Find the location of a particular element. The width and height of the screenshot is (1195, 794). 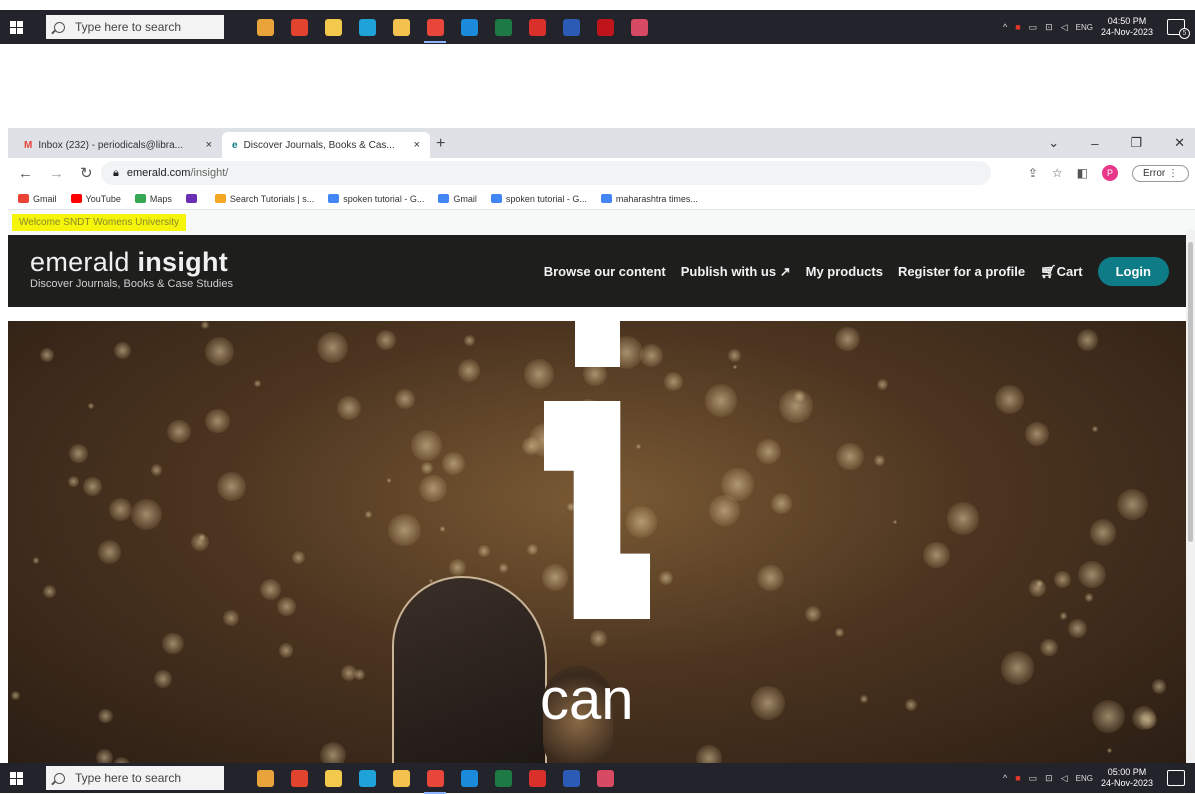

nav-publish-with-us: Publish with us ↗ is located at coordinates (736, 272).